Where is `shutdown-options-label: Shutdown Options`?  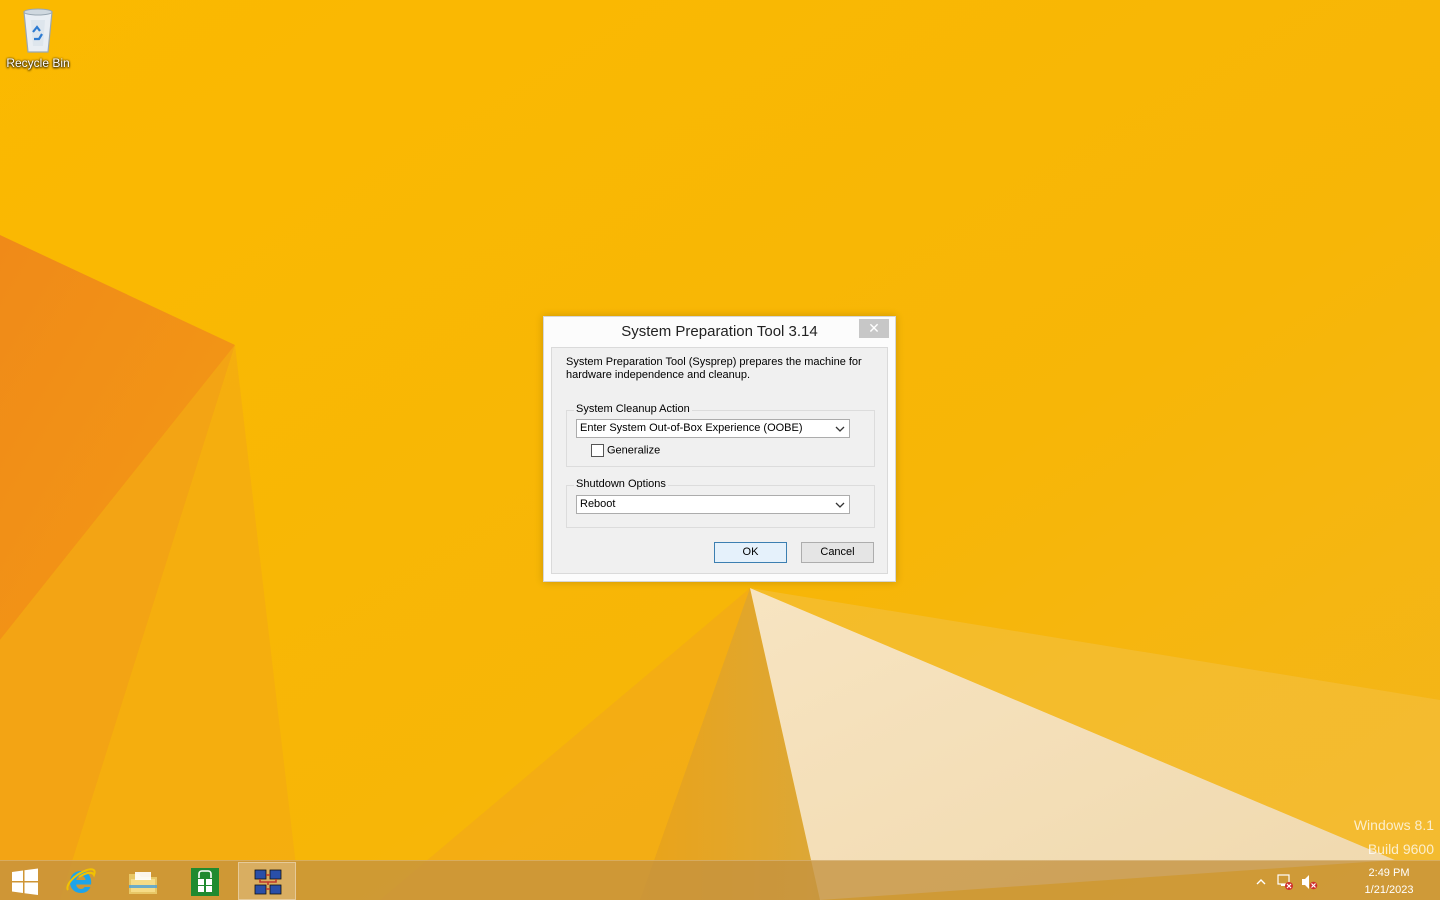 shutdown-options-label: Shutdown Options is located at coordinates (621, 484).